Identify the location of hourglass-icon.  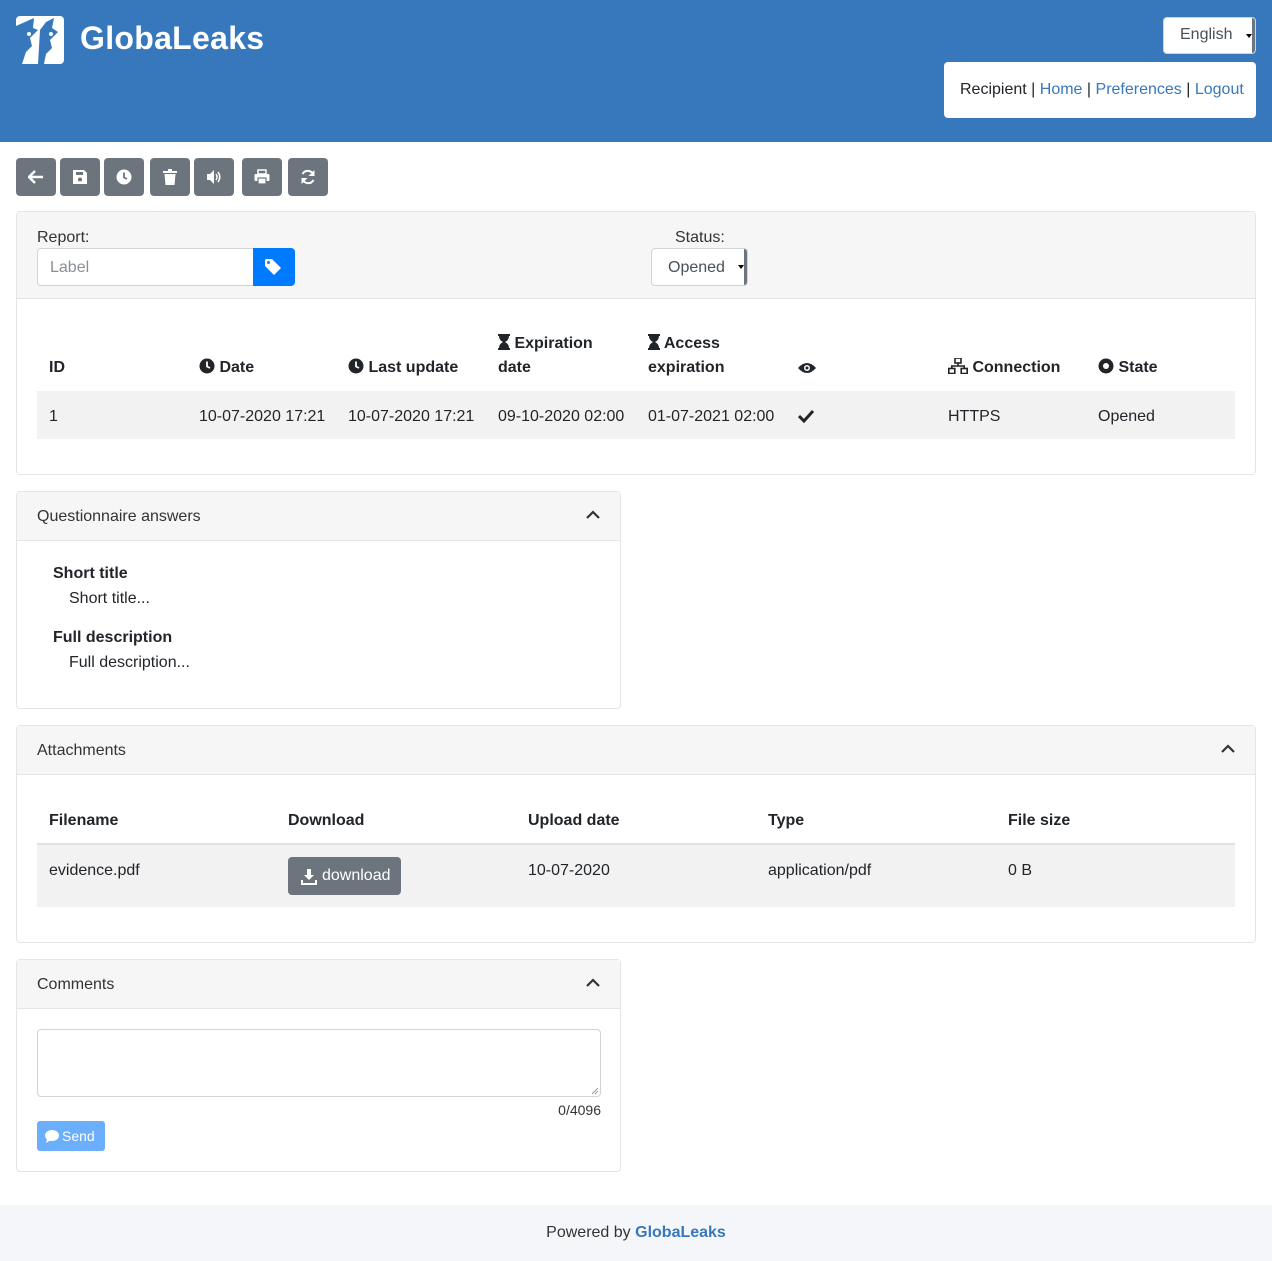
(504, 342).